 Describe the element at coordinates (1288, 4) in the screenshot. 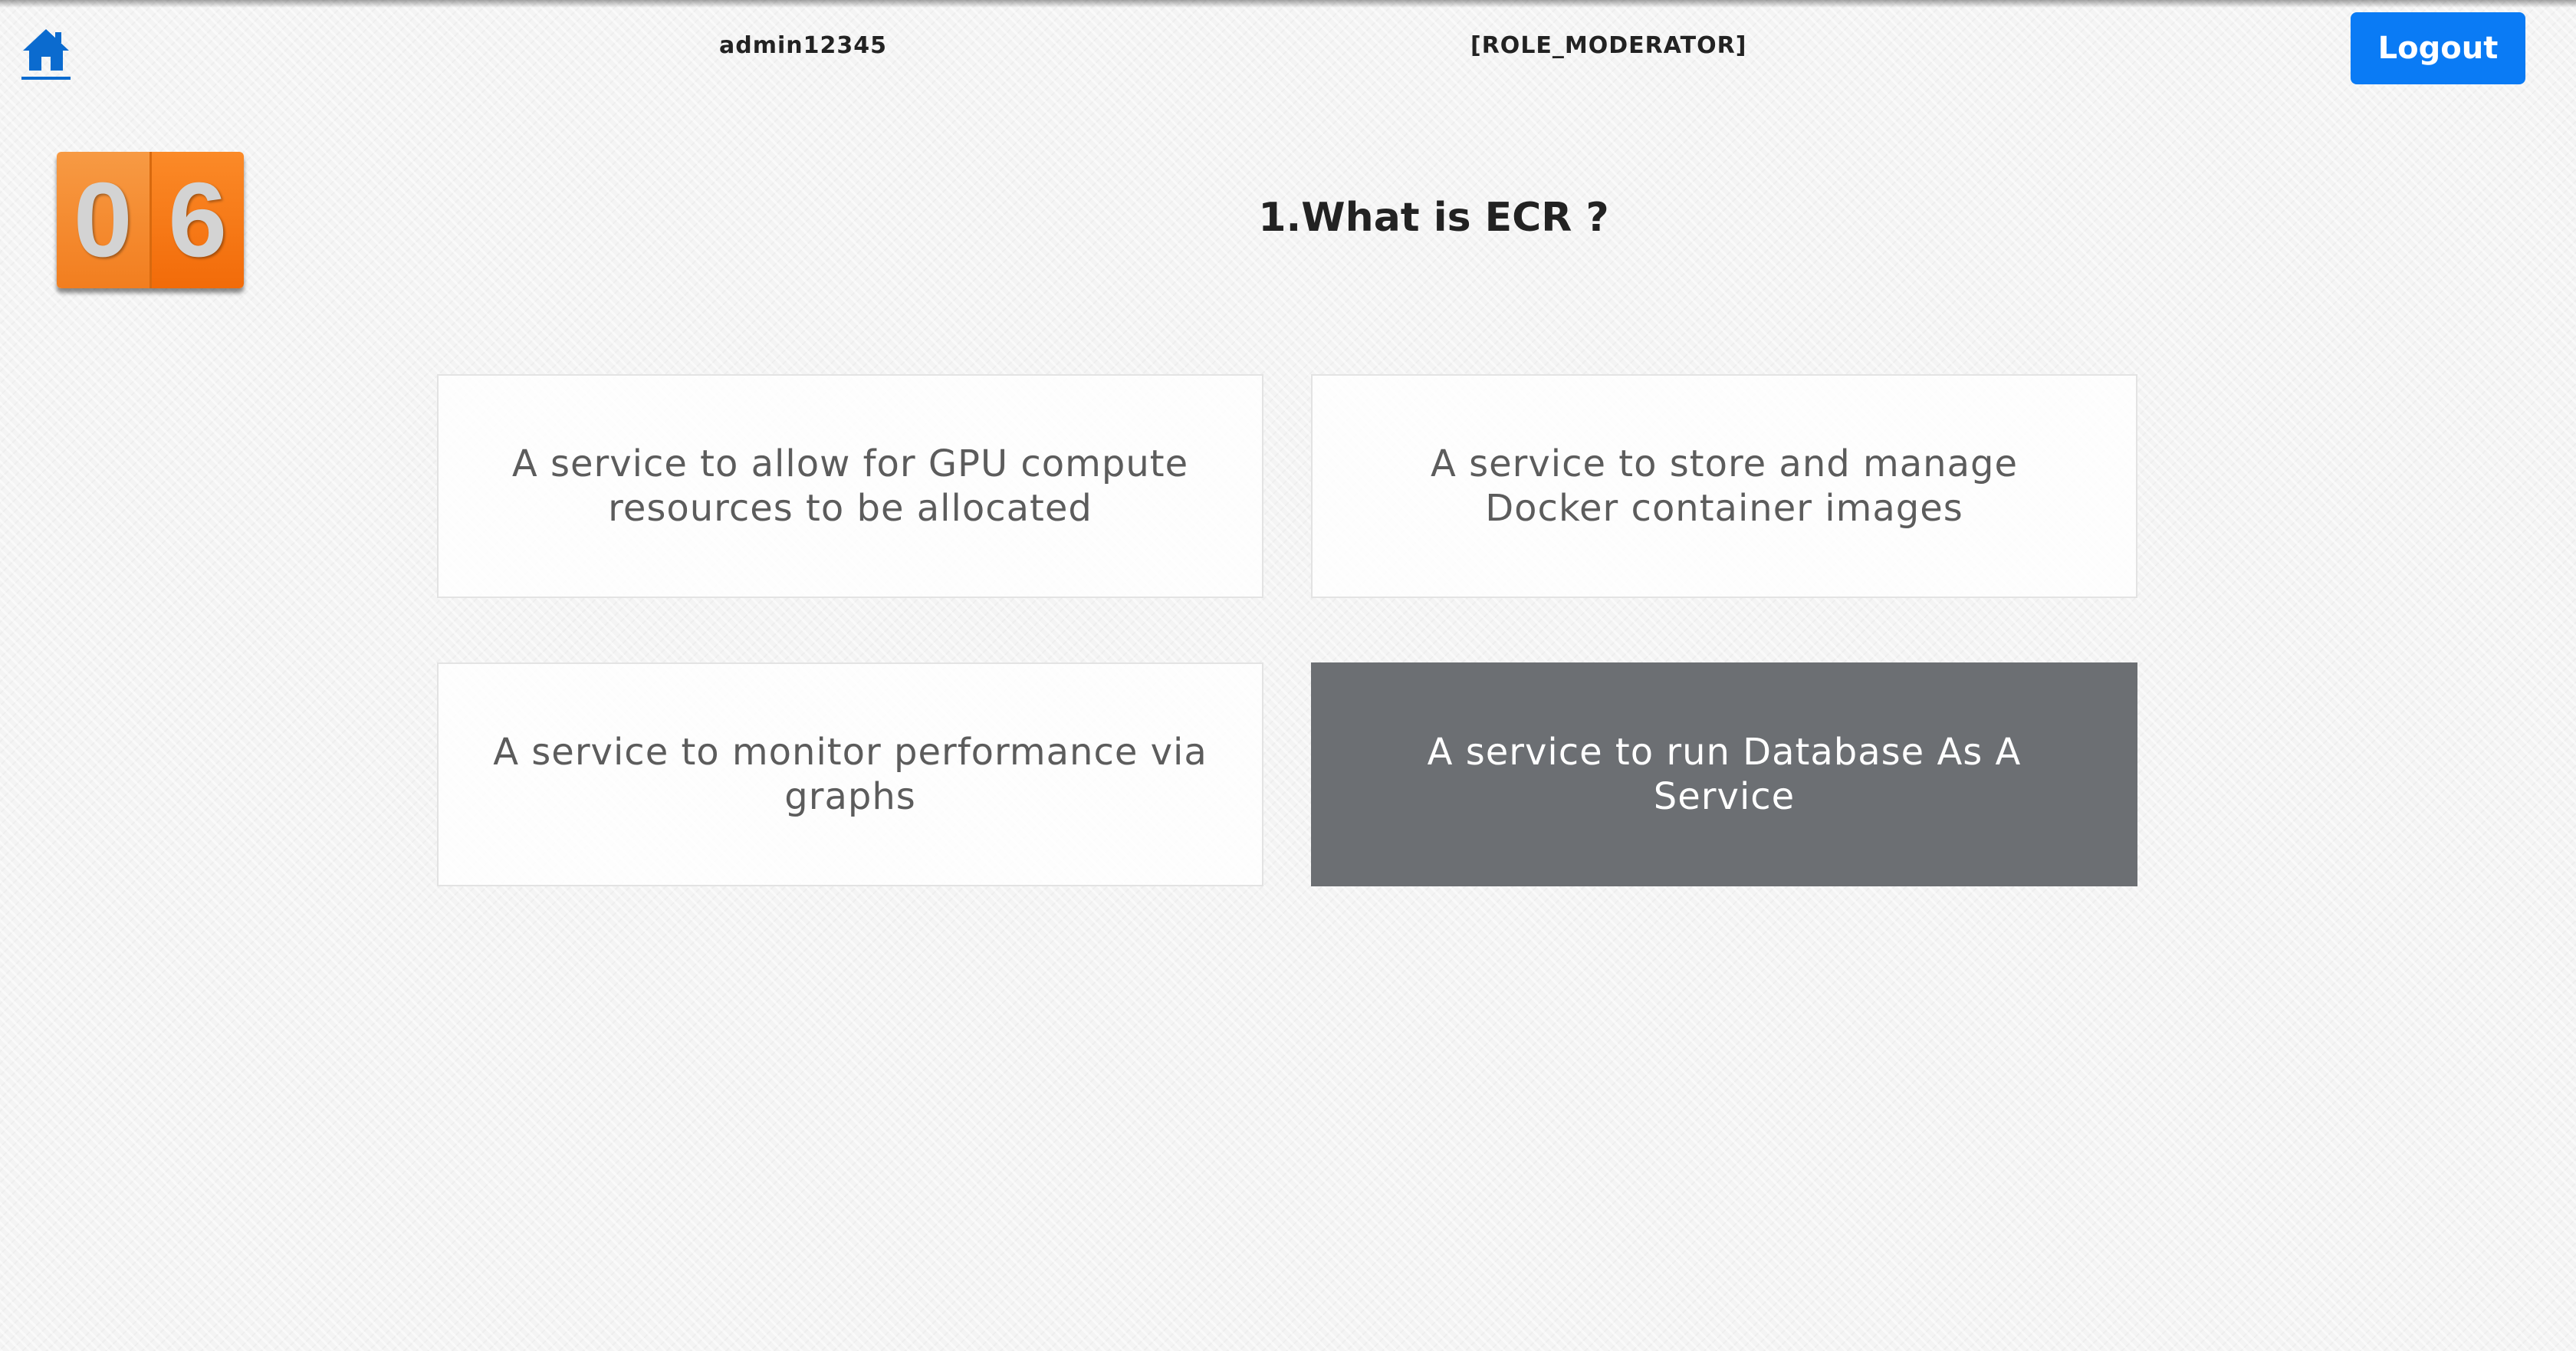

I see `top-shadow` at that location.